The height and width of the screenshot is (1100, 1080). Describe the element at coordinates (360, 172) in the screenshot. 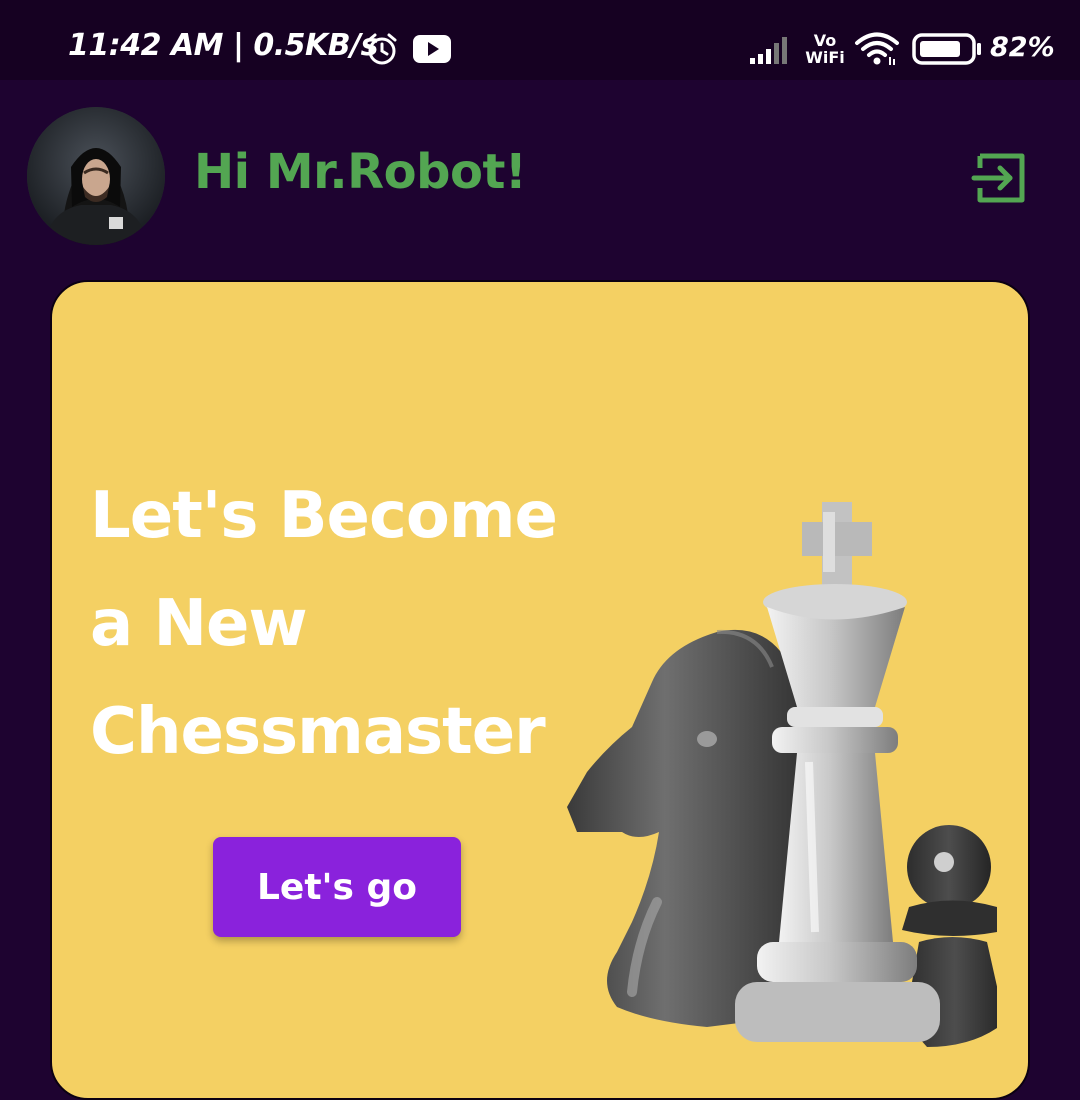

I see `greeting-title: Hi Mr.Robot!` at that location.